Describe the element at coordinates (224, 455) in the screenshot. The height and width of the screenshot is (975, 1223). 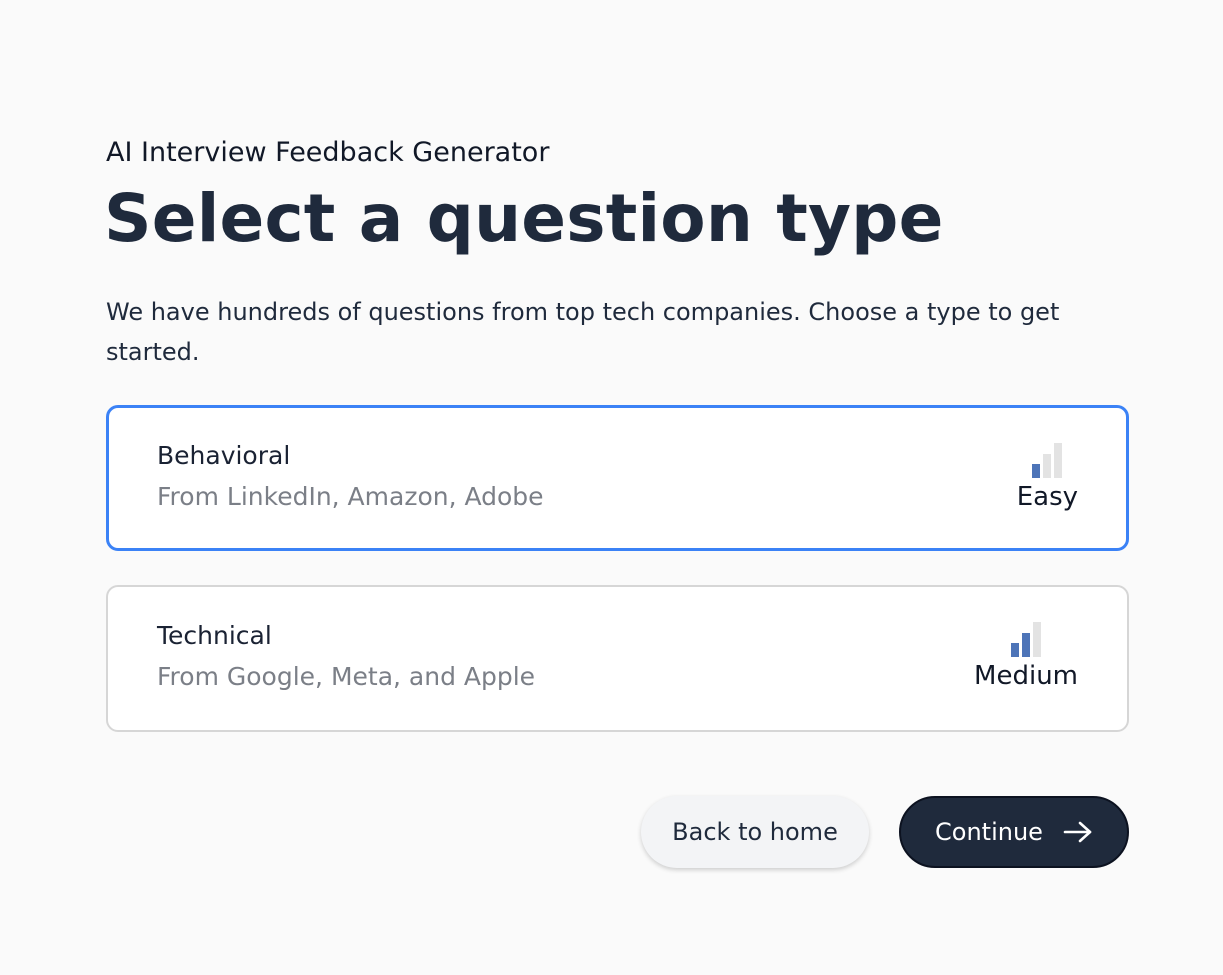
I see `option-title: Behavioral` at that location.